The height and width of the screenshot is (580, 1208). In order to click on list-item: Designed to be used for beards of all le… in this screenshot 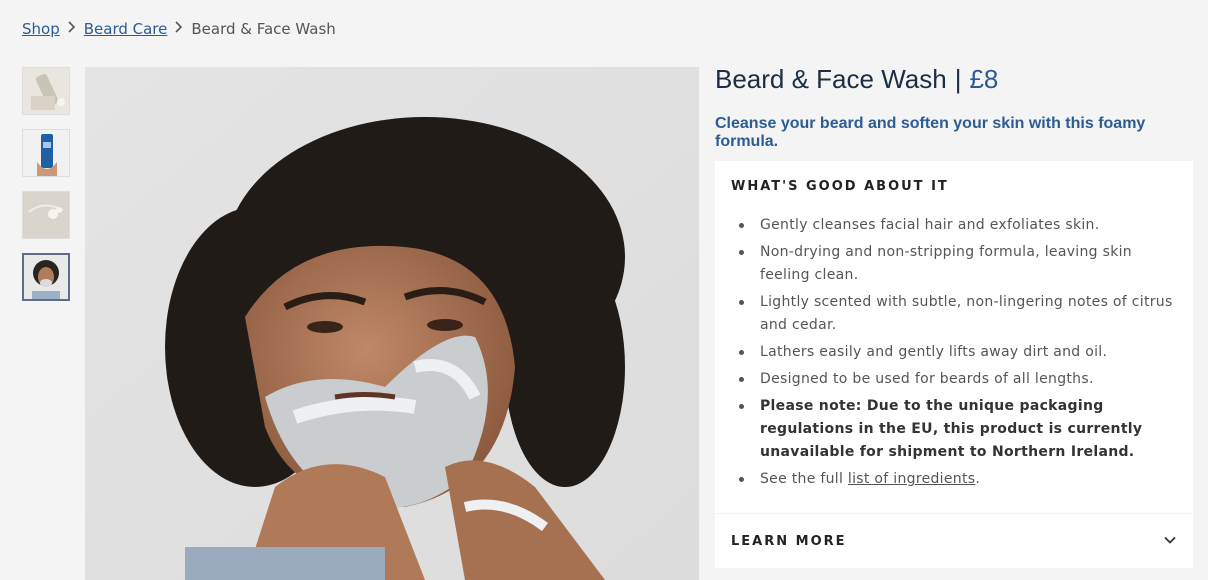, I will do `click(954, 379)`.